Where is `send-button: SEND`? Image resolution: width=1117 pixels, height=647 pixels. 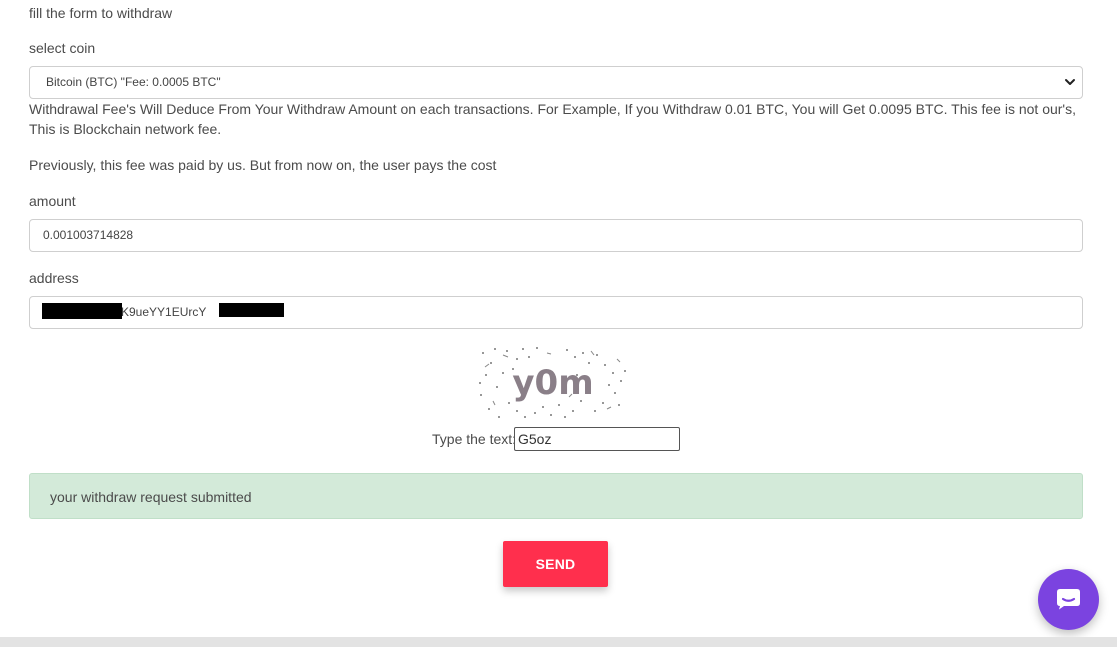
send-button: SEND is located at coordinates (555, 564).